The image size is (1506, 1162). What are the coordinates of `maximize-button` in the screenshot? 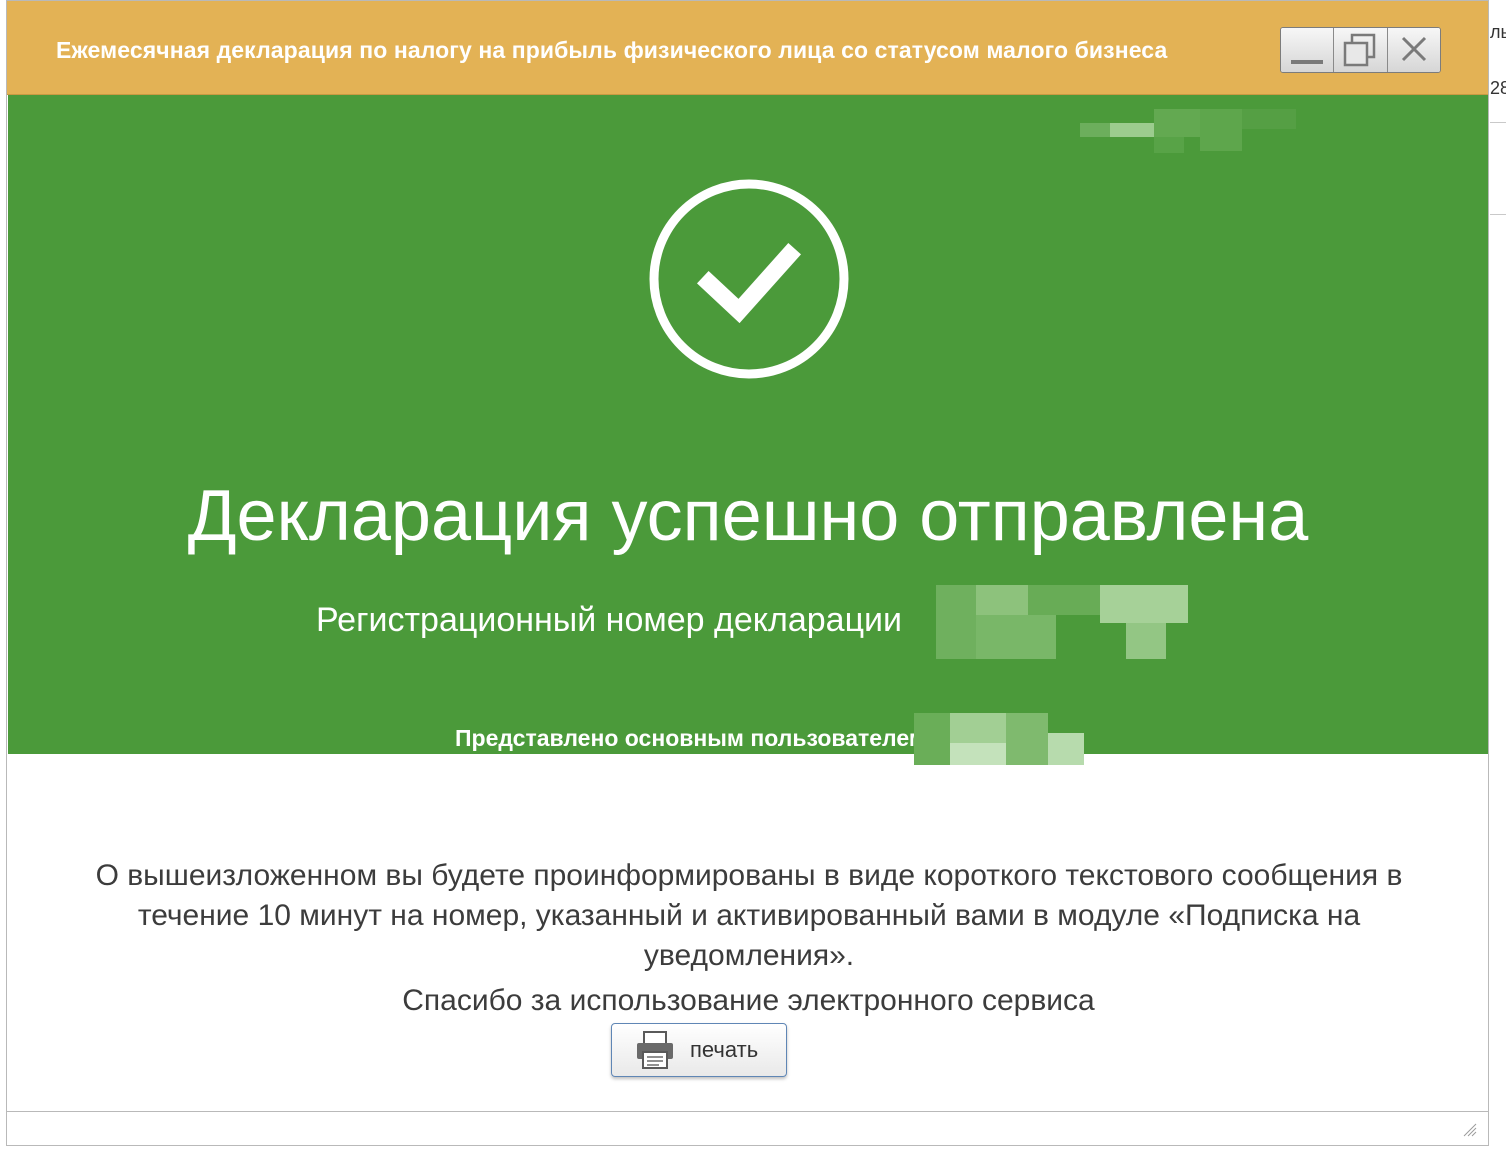 It's located at (1361, 50).